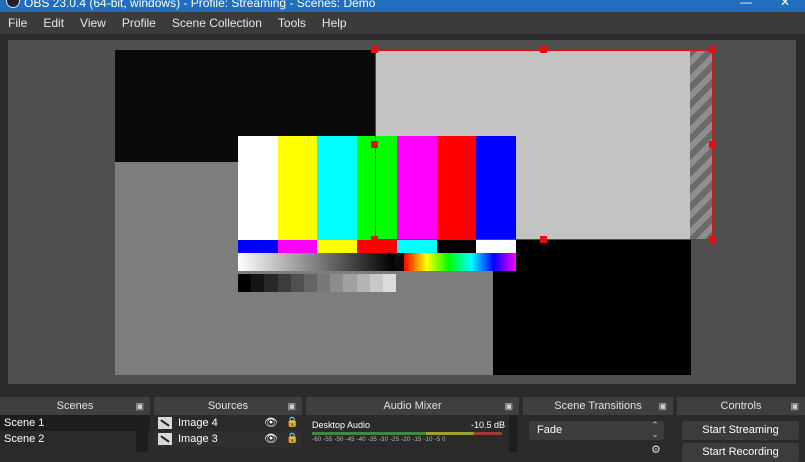  Describe the element at coordinates (655, 429) in the screenshot. I see `chevron-updown-icon: ⌃ ⌄` at that location.